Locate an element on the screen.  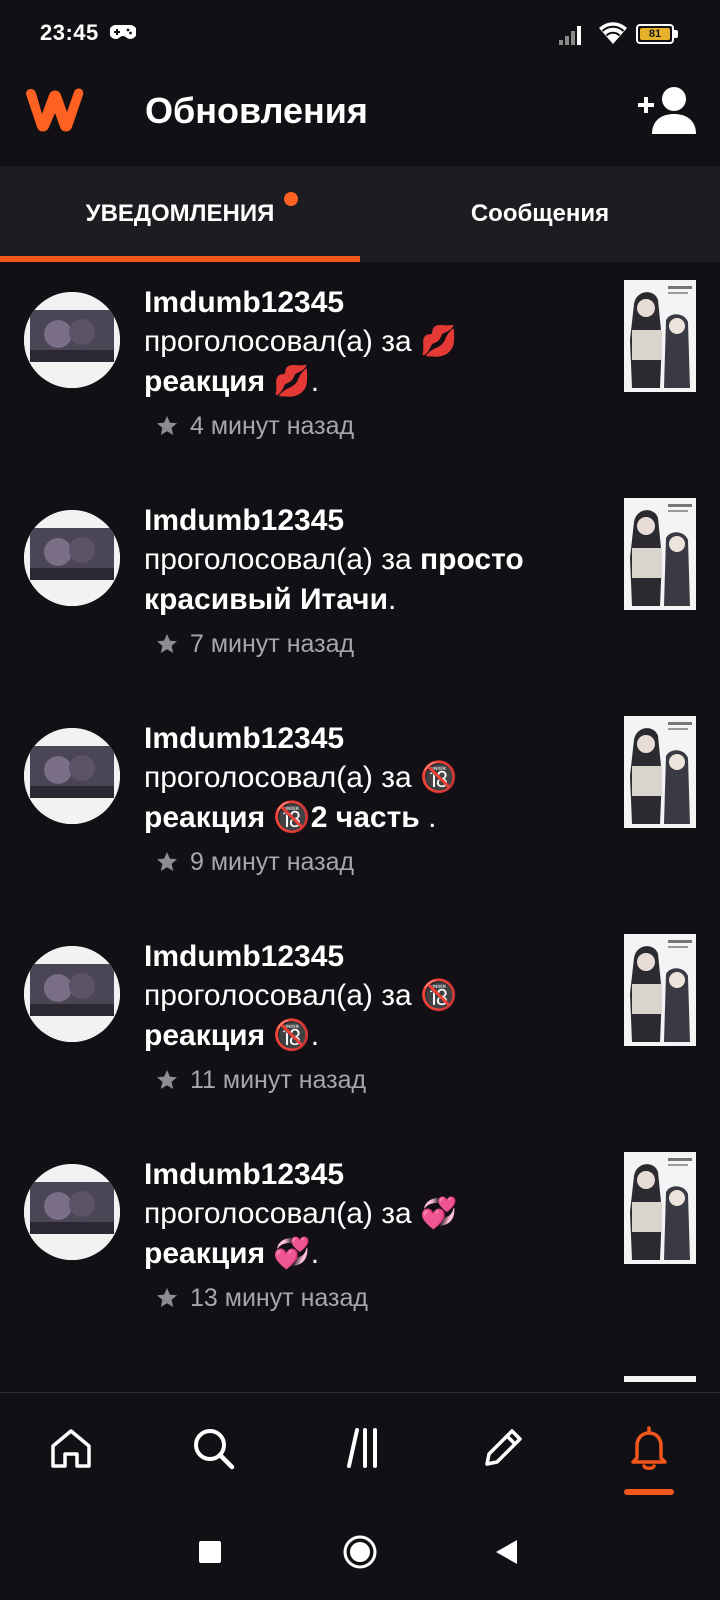
action-emoji: 💞 is located at coordinates (439, 1213).